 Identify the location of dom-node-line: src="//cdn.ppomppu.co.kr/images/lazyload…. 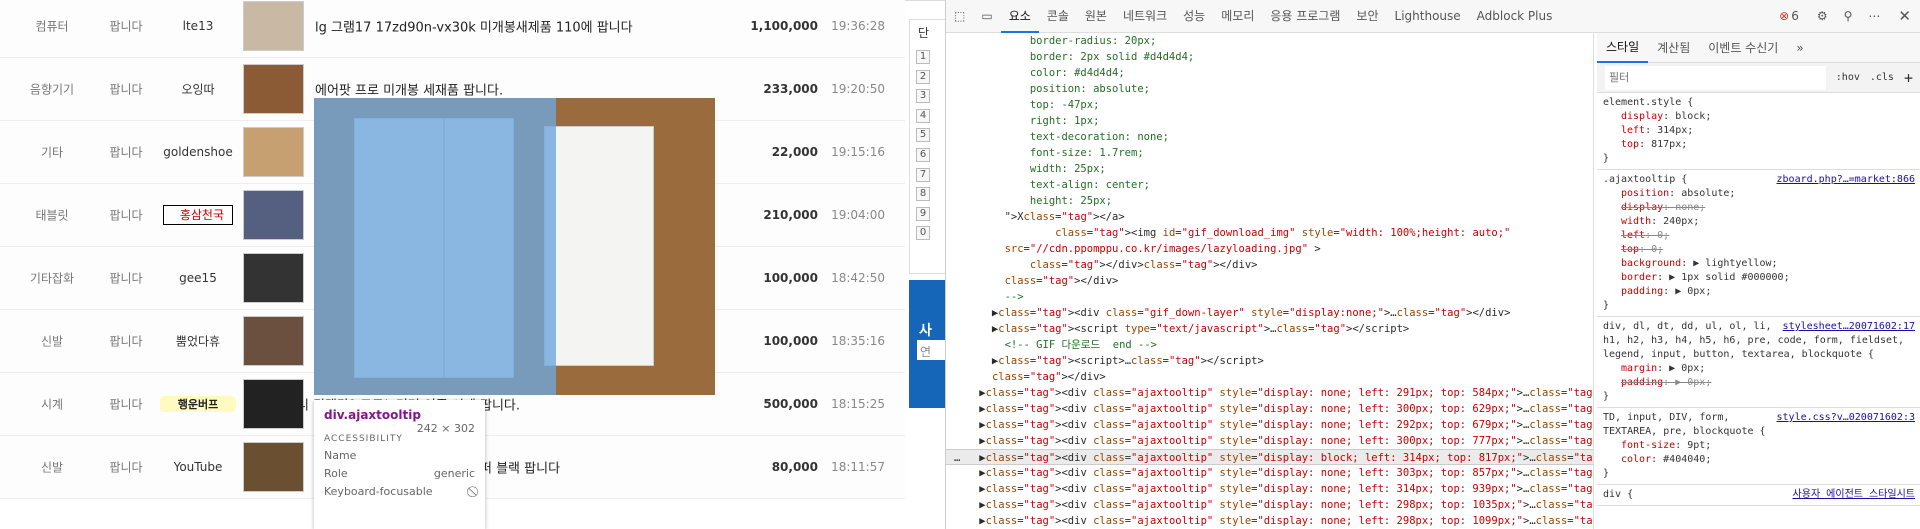
(1269, 249).